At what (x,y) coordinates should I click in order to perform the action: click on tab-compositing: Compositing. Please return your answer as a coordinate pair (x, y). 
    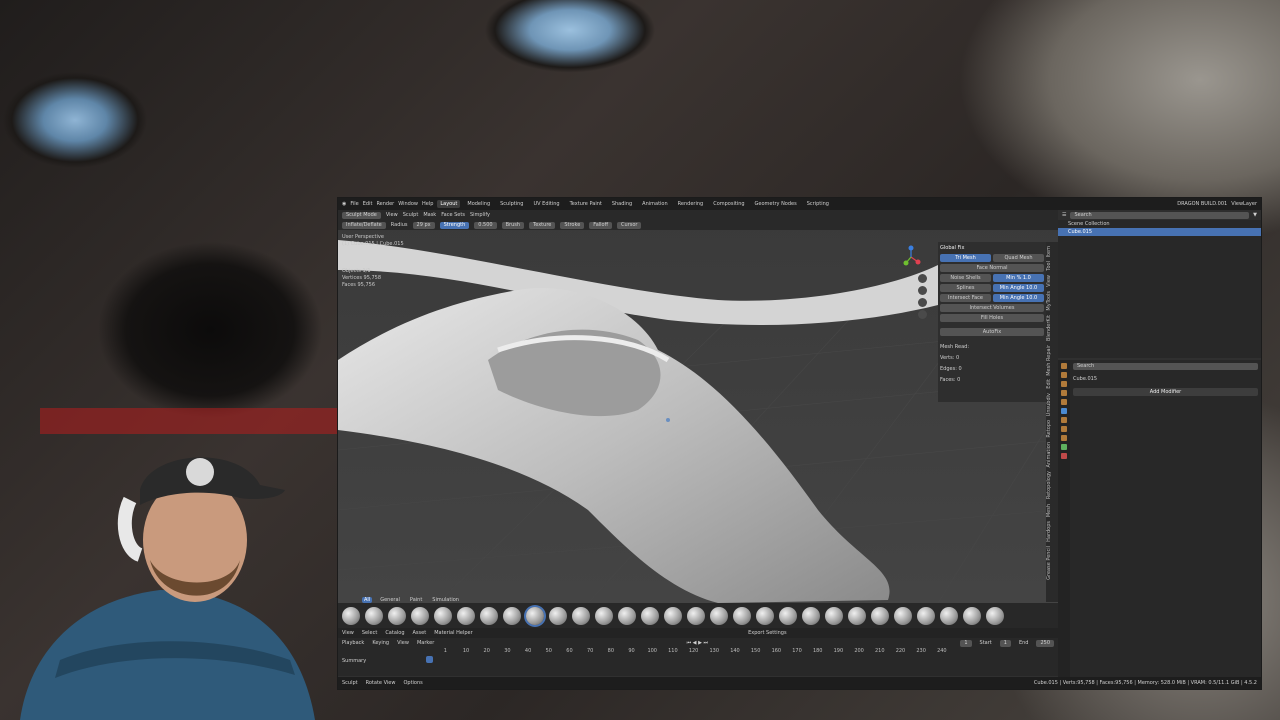
    Looking at the image, I should click on (728, 204).